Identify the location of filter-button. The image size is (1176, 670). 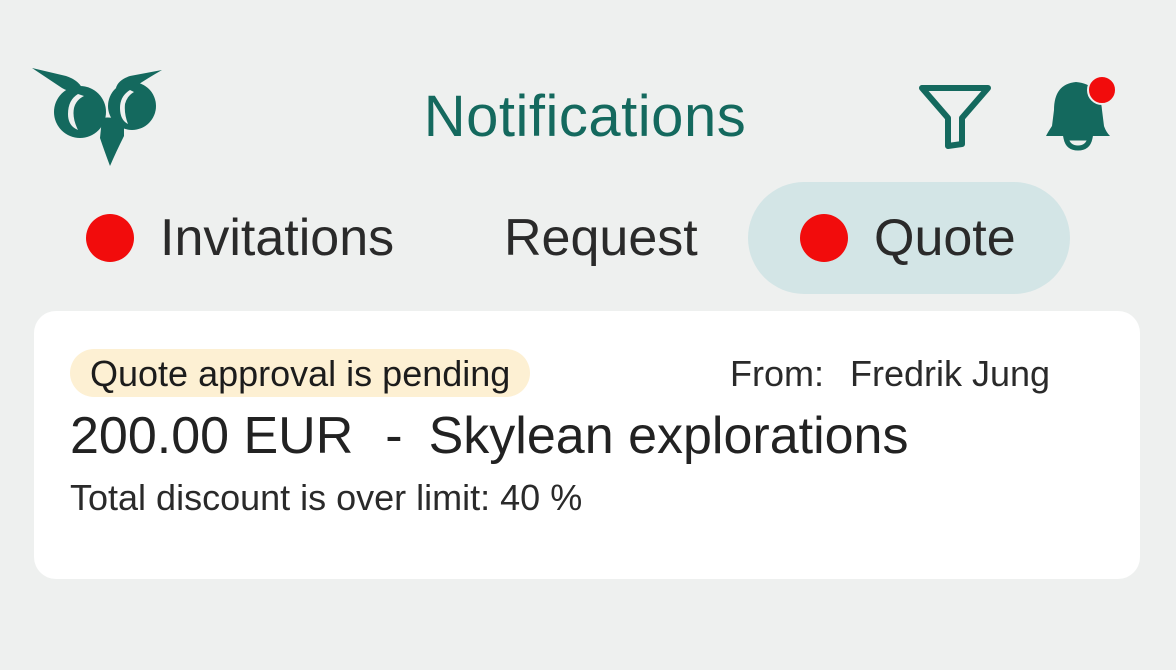
(955, 117).